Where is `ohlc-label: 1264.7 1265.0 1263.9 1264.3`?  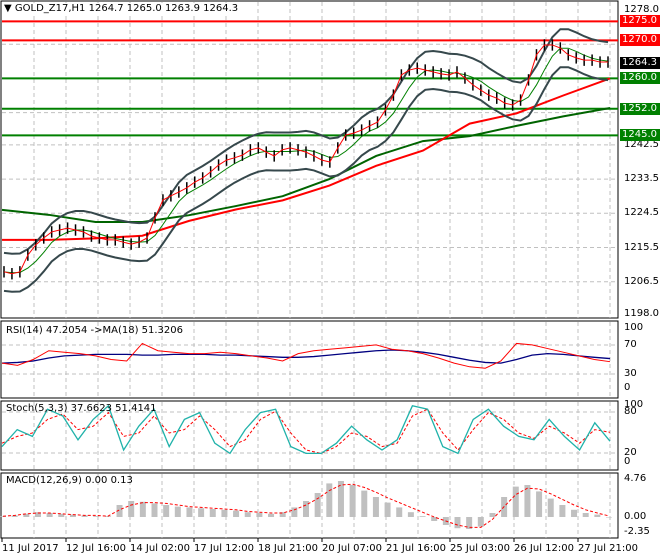
ohlc-label: 1264.7 1265.0 1263.9 1264.3 is located at coordinates (163, 8).